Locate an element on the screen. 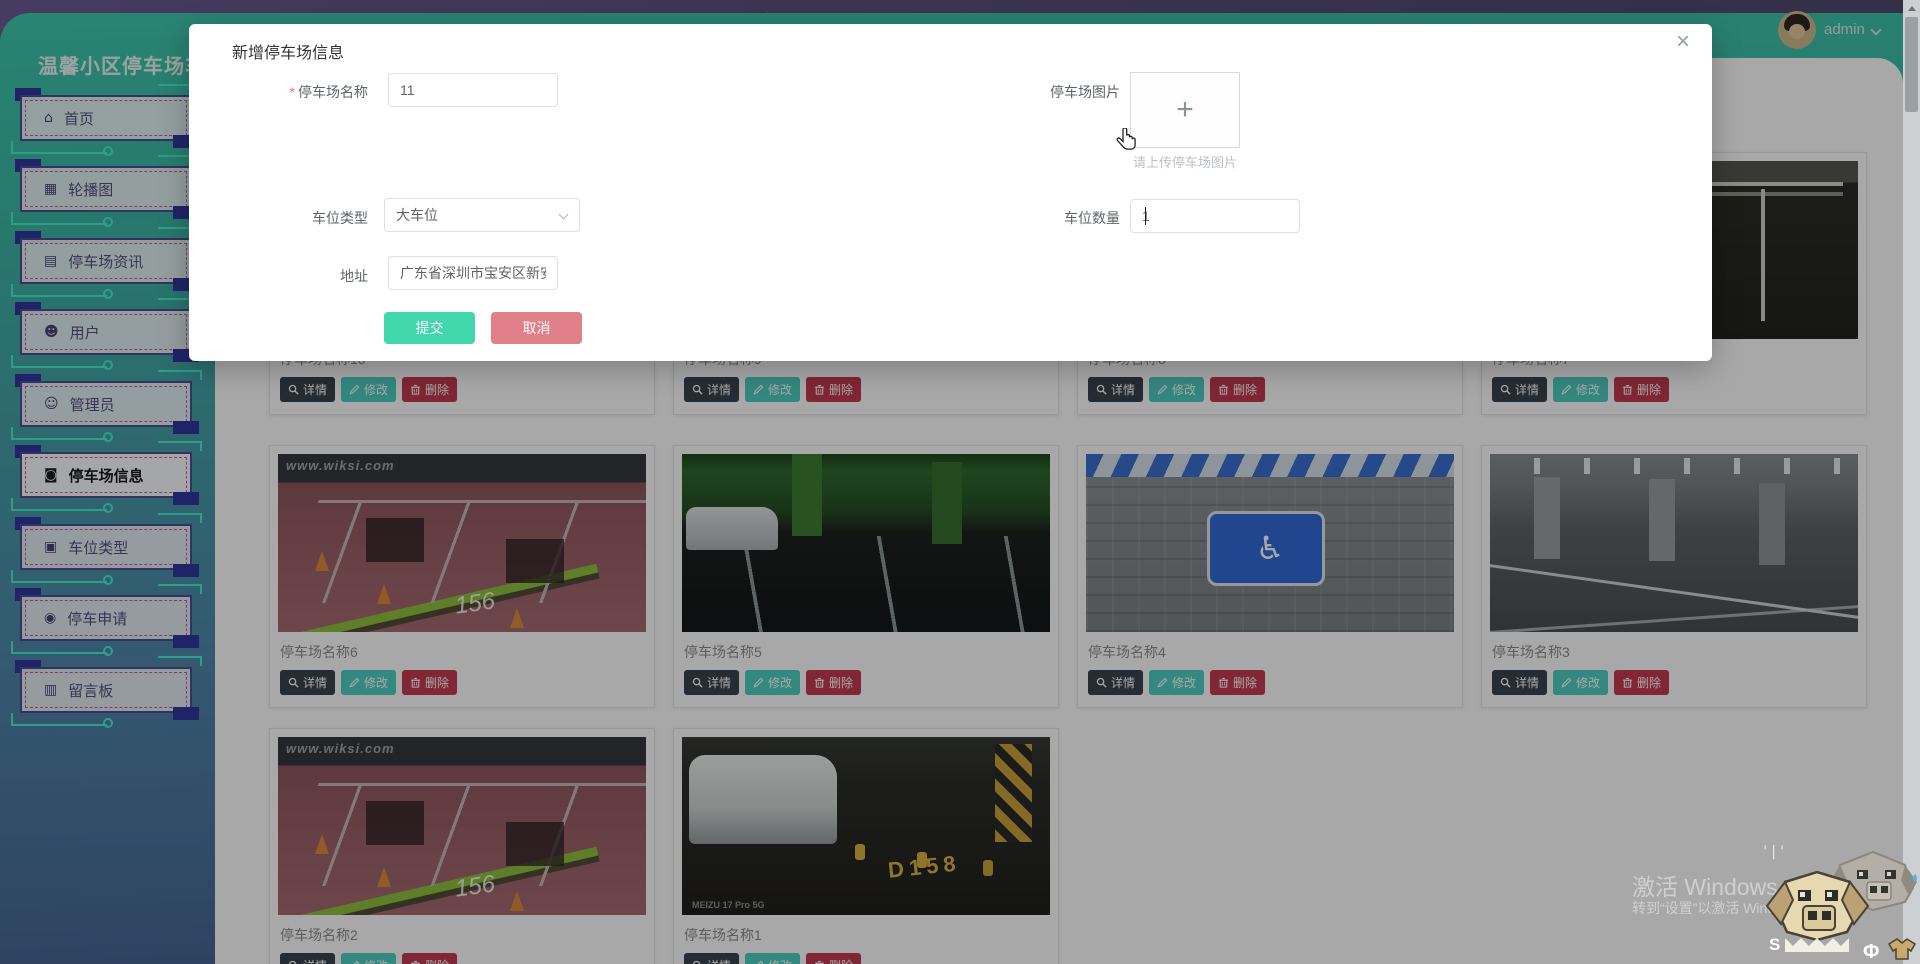  modal-title: 新增停车场信息 is located at coordinates (288, 53).